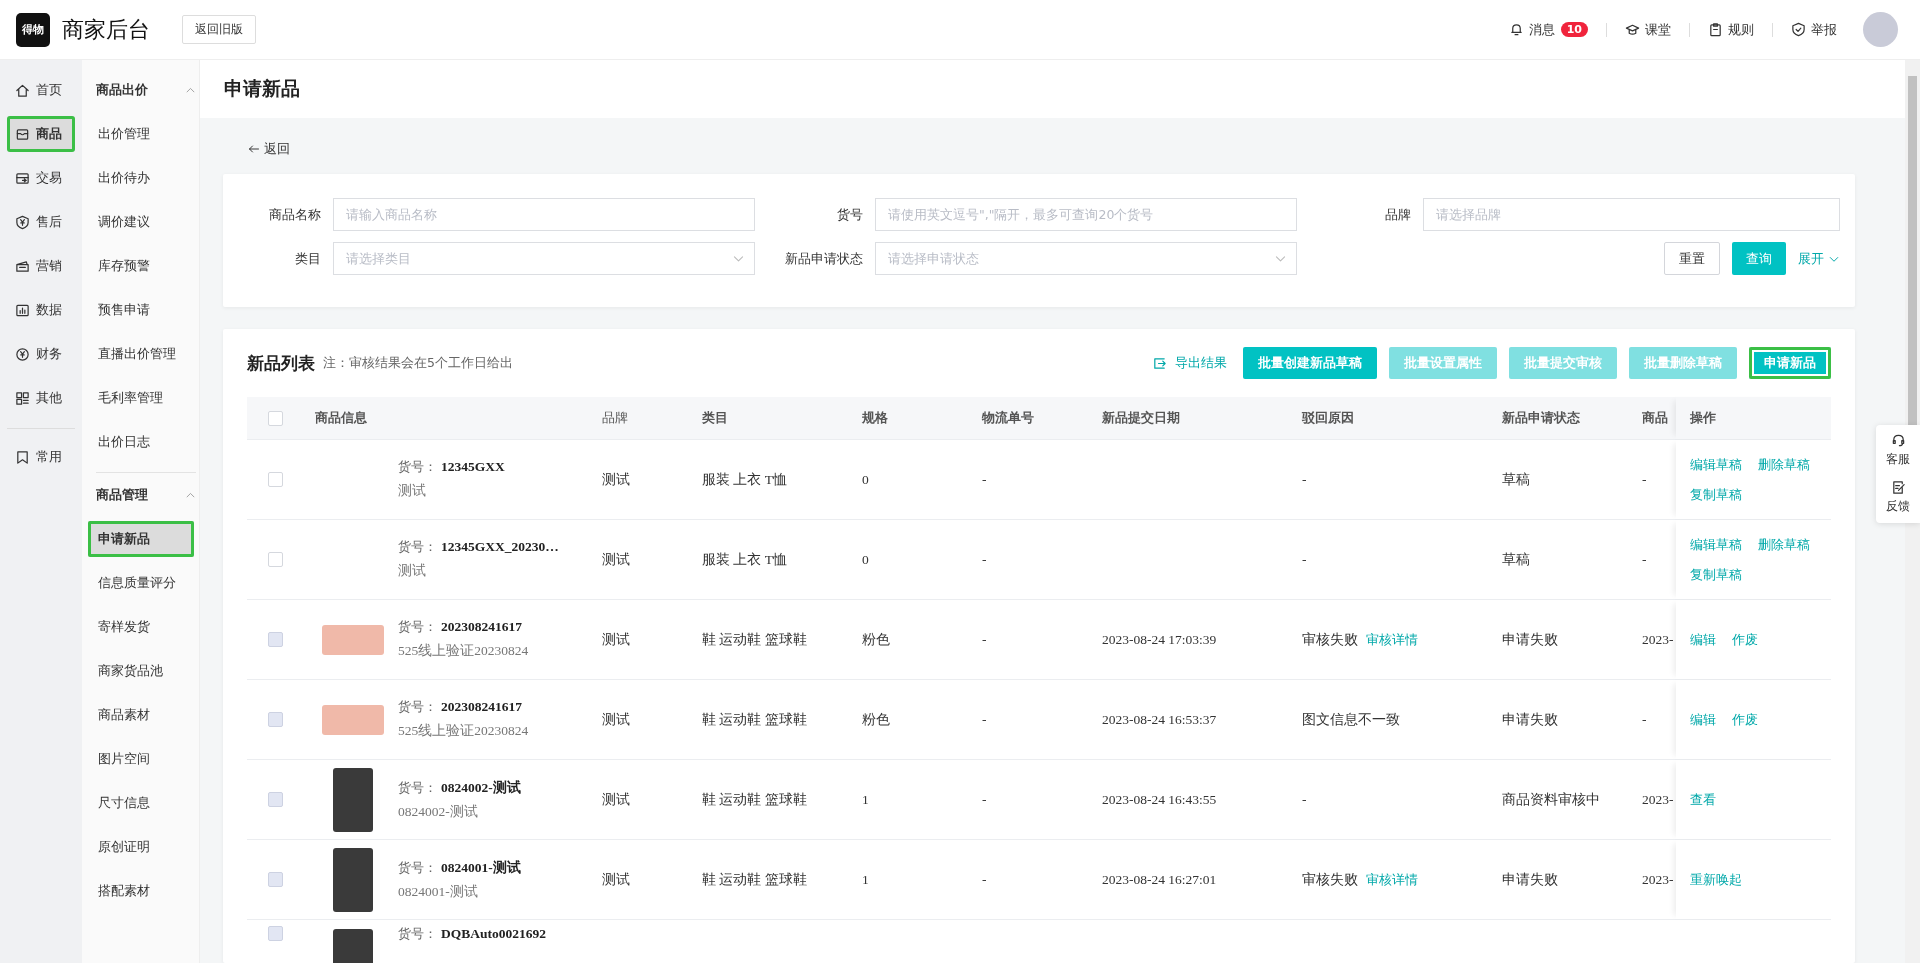 Image resolution: width=1920 pixels, height=963 pixels. What do you see at coordinates (1159, 363) in the screenshot?
I see `export-icon` at bounding box center [1159, 363].